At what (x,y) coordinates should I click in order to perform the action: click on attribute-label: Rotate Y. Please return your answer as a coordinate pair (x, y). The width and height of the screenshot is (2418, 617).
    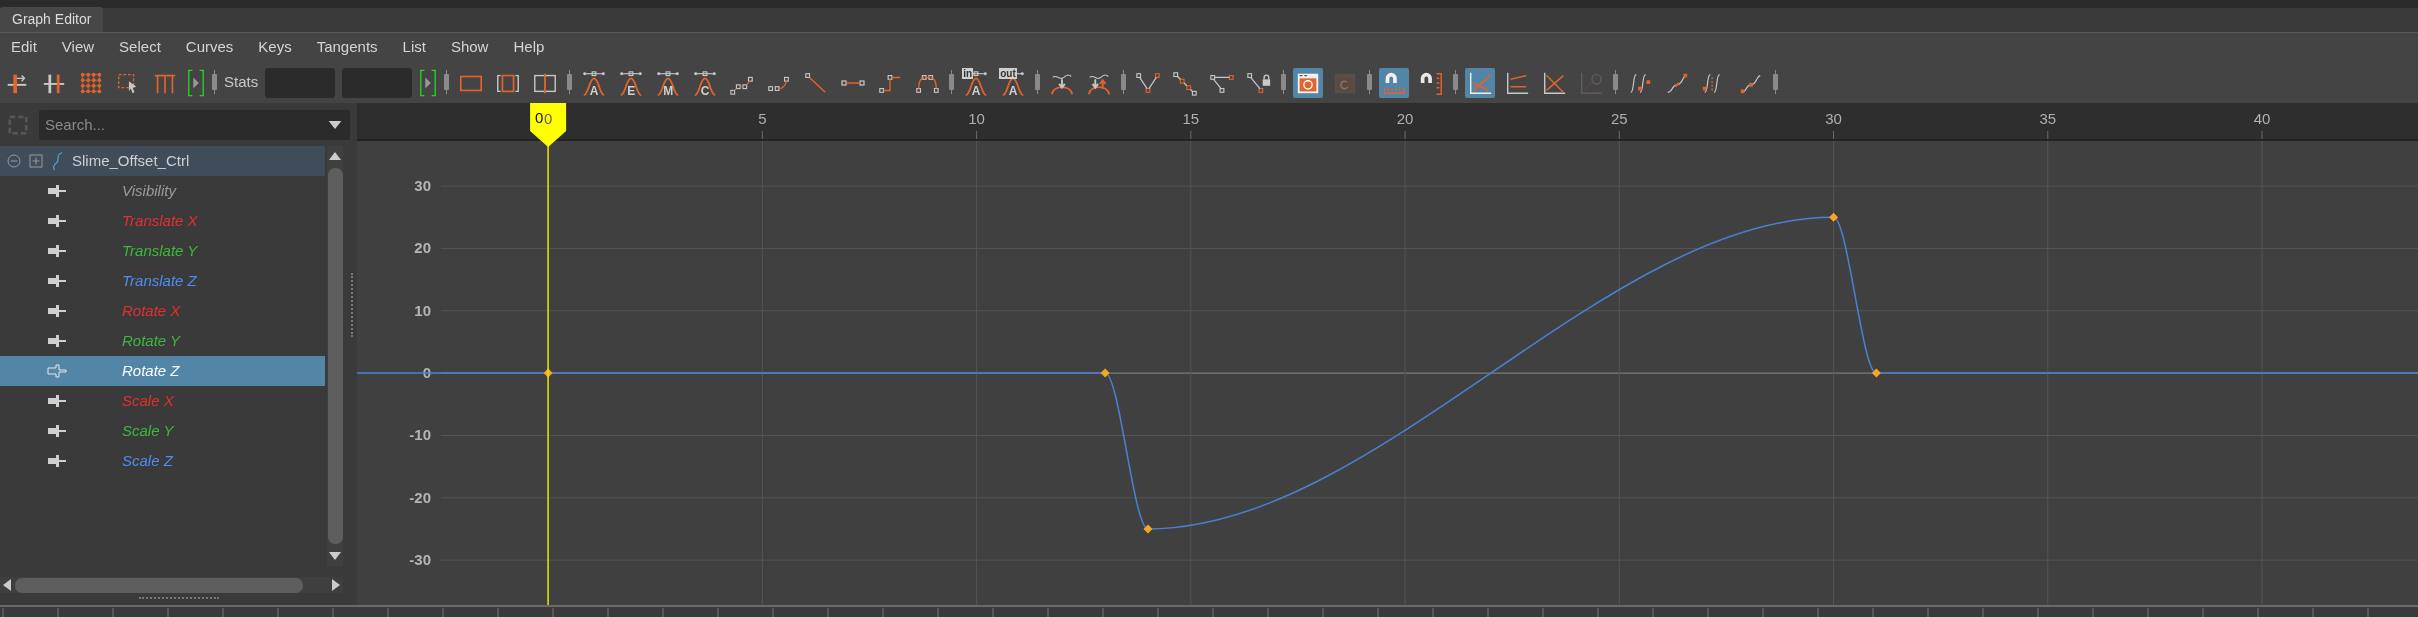
    Looking at the image, I should click on (151, 340).